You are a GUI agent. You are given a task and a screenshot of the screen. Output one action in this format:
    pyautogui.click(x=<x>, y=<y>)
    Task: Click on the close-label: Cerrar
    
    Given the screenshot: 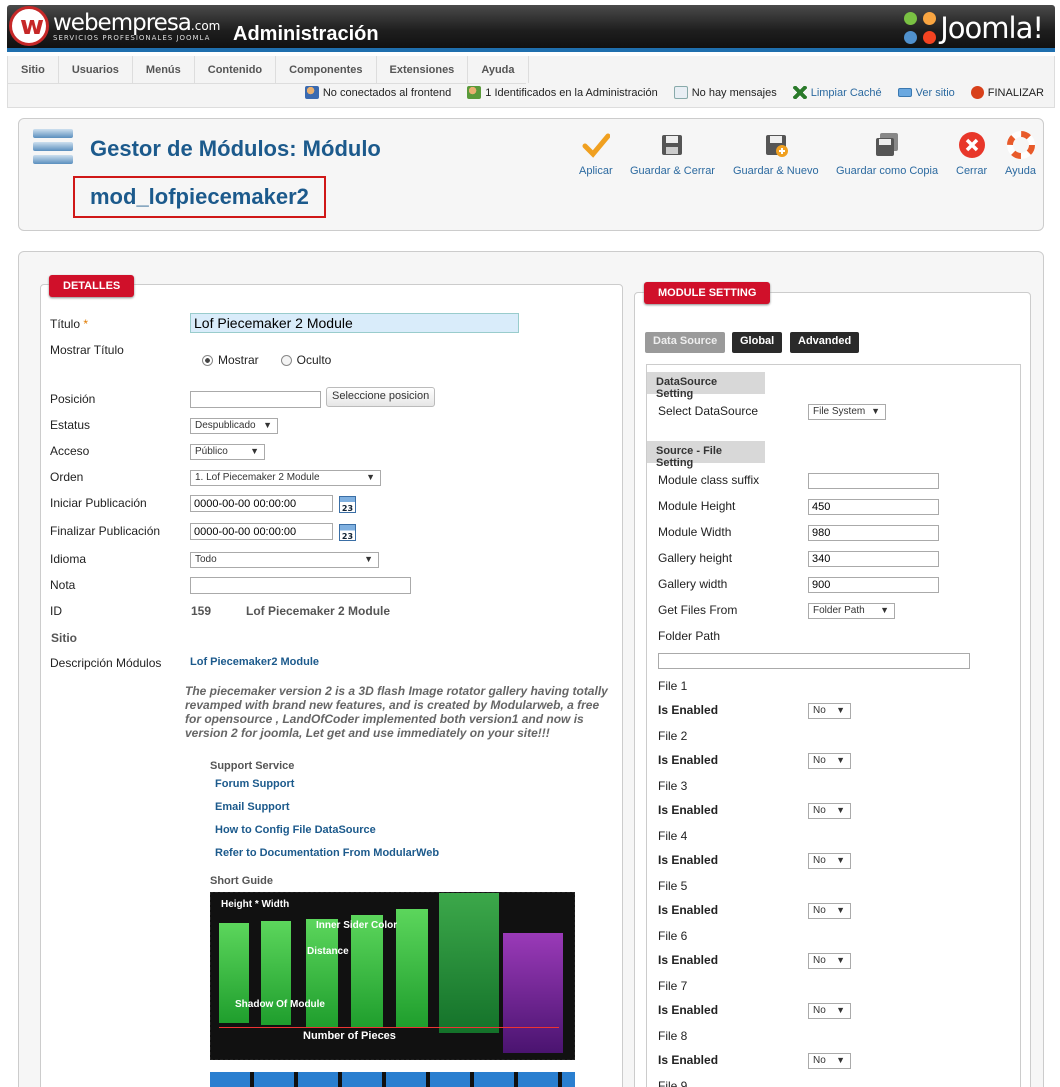 What is the action you would take?
    pyautogui.click(x=972, y=171)
    